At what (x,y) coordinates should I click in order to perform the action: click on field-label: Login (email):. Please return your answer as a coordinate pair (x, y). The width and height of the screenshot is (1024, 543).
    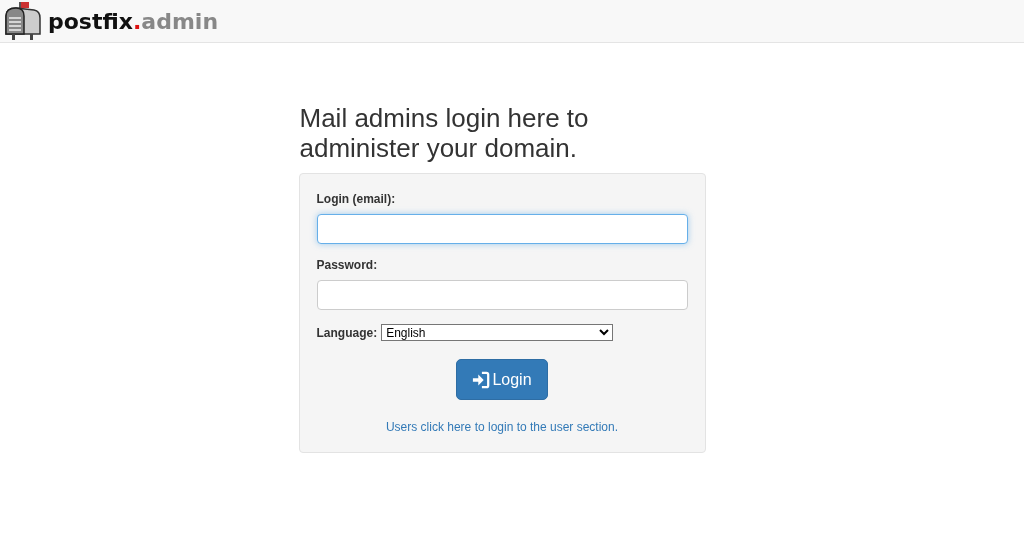
    Looking at the image, I should click on (356, 199).